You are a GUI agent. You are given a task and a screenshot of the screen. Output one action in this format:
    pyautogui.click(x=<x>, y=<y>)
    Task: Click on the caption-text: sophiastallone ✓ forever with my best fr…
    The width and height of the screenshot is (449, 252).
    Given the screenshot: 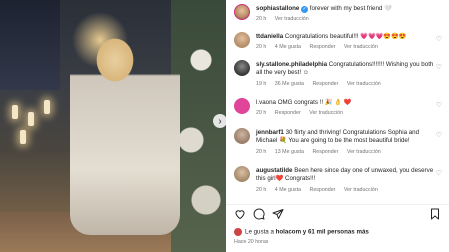 What is the action you would take?
    pyautogui.click(x=347, y=9)
    